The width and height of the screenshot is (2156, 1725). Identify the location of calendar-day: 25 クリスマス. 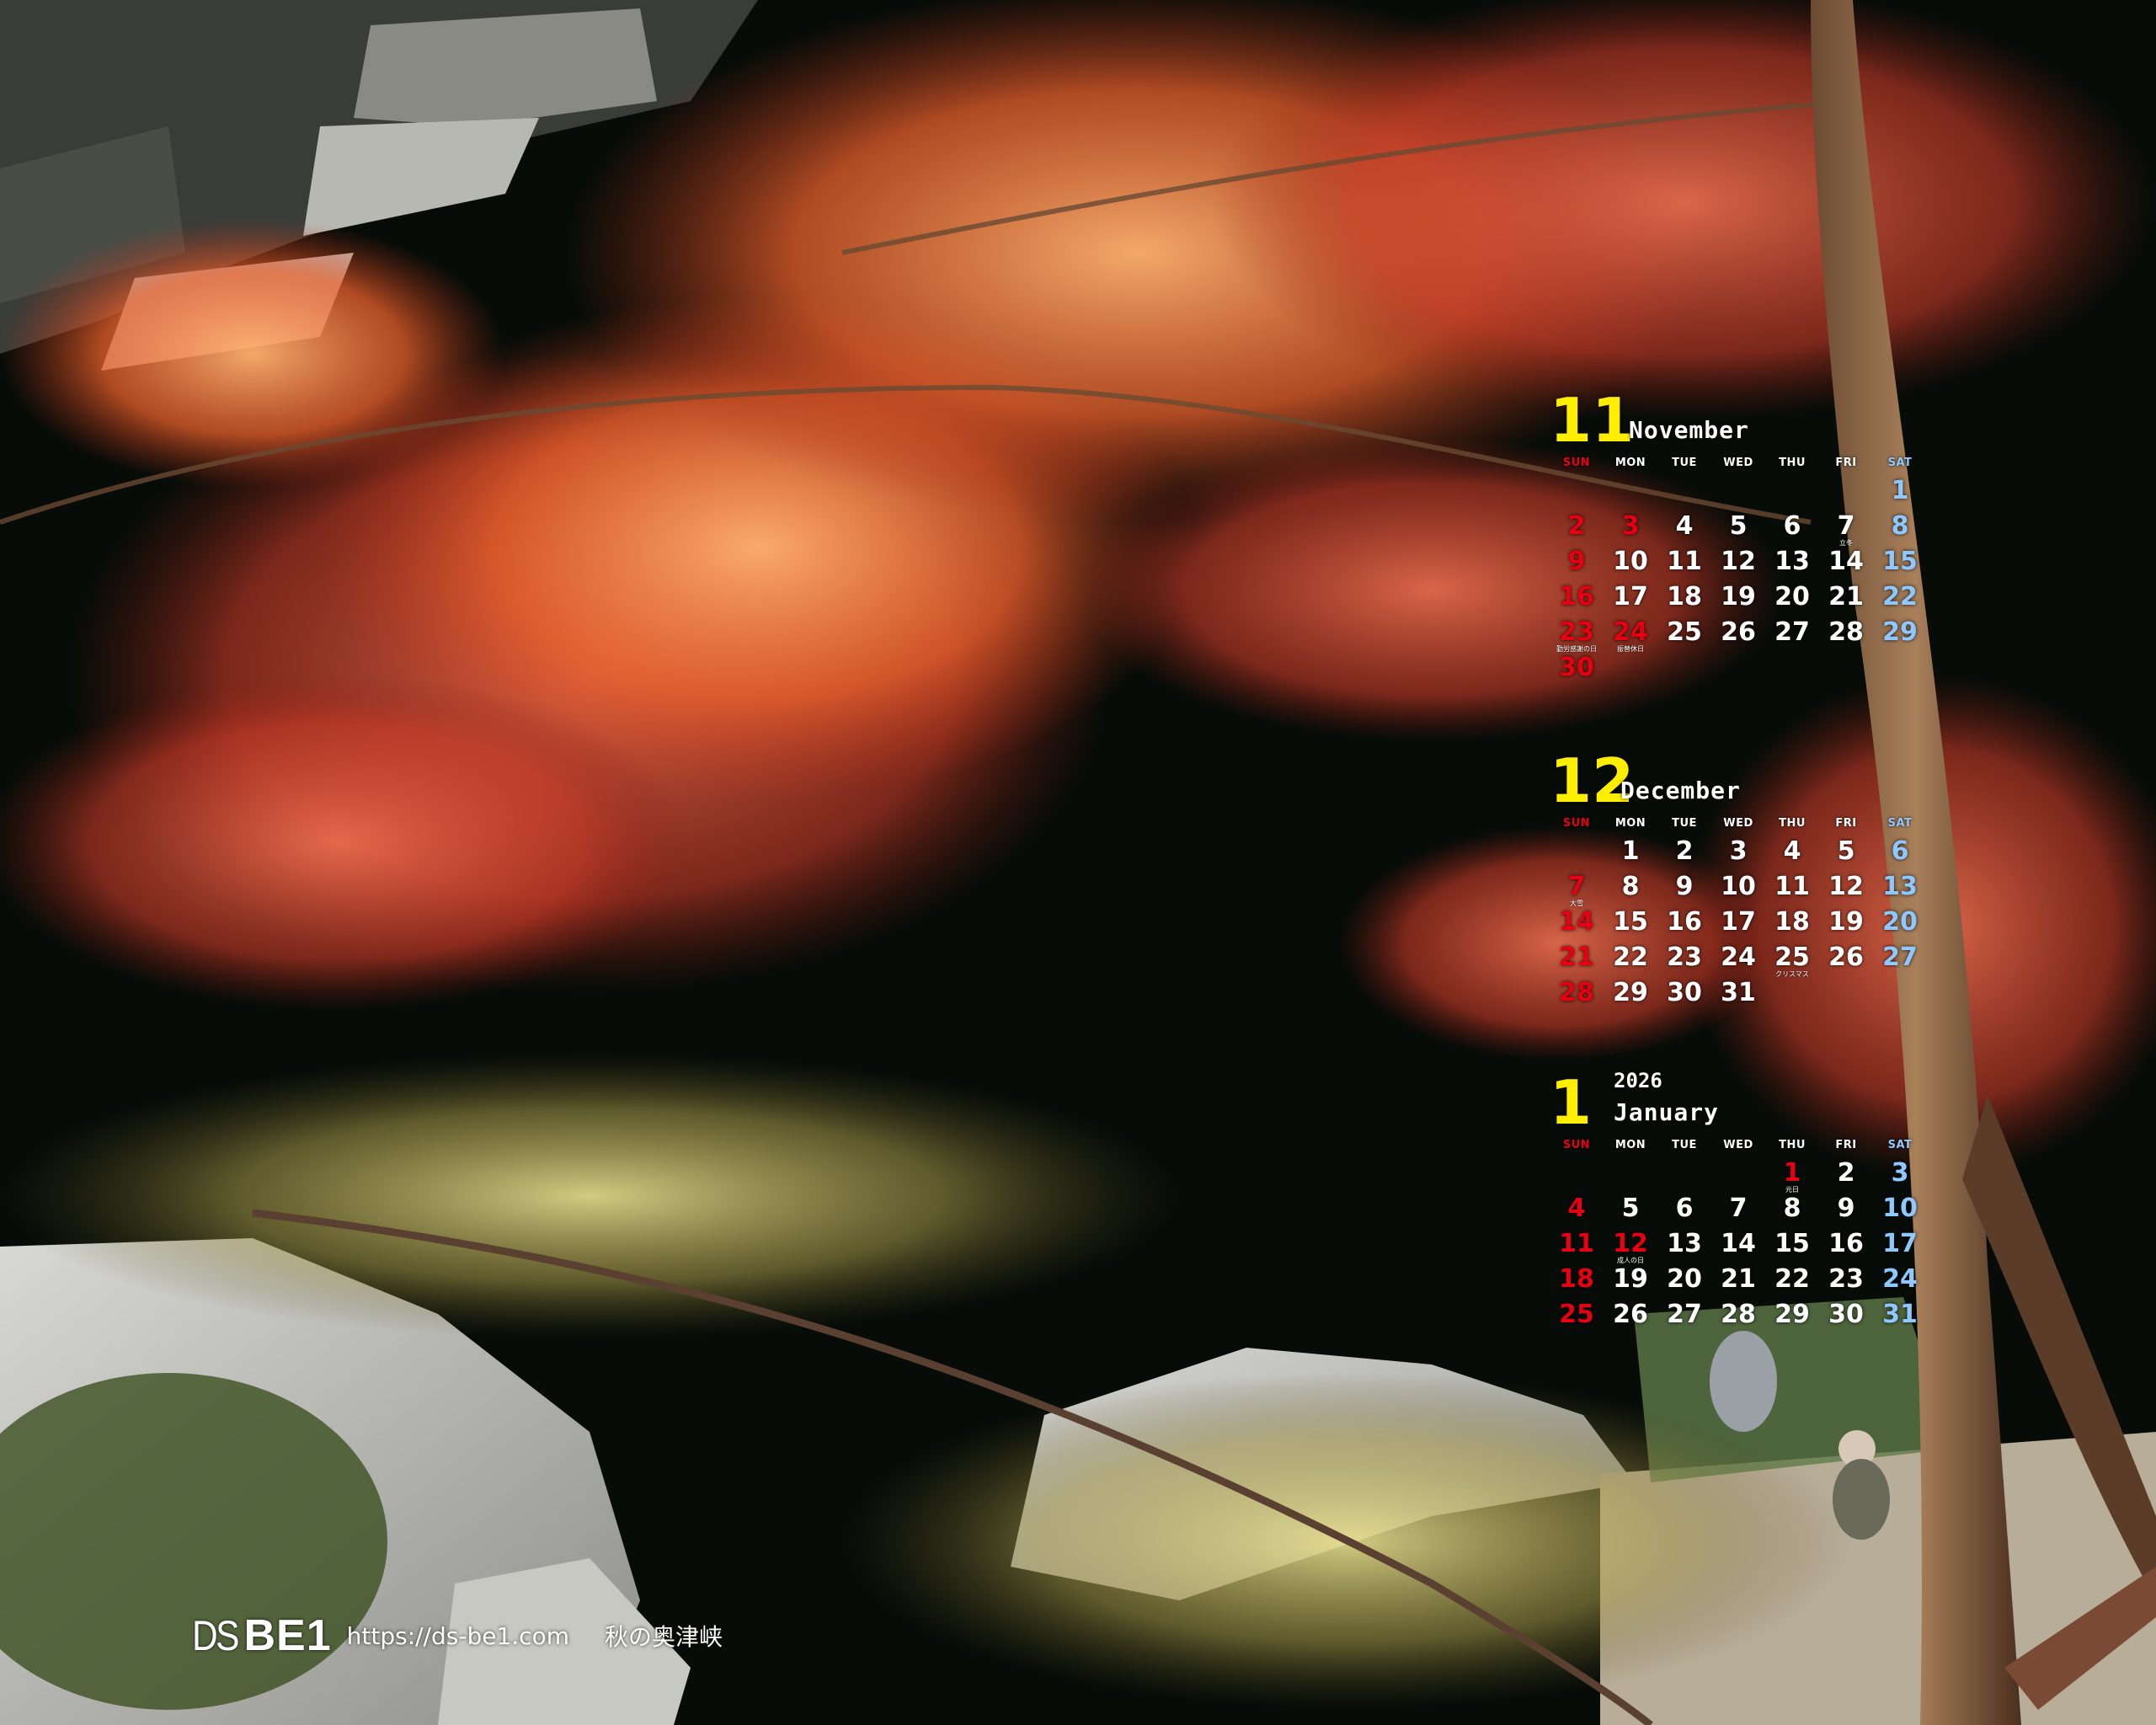
(1792, 960).